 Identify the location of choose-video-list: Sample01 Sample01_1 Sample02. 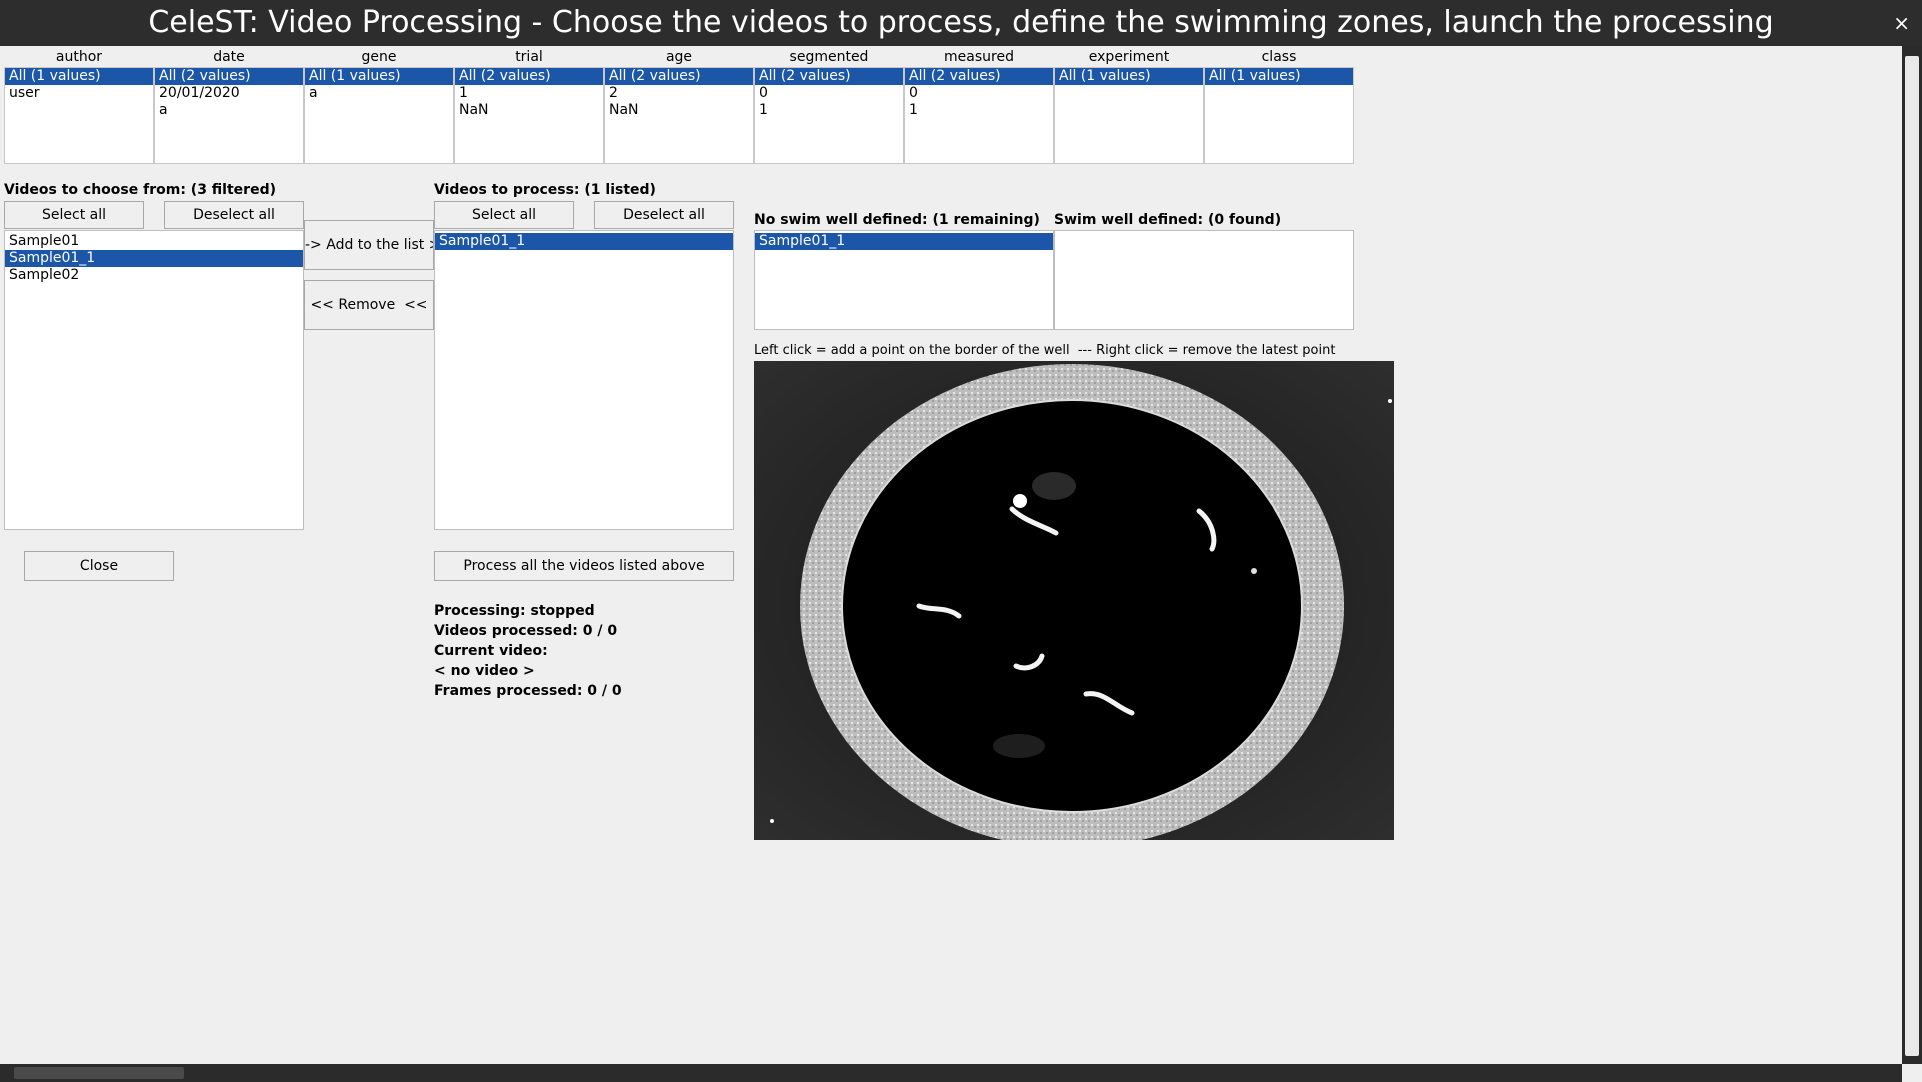
(154, 380).